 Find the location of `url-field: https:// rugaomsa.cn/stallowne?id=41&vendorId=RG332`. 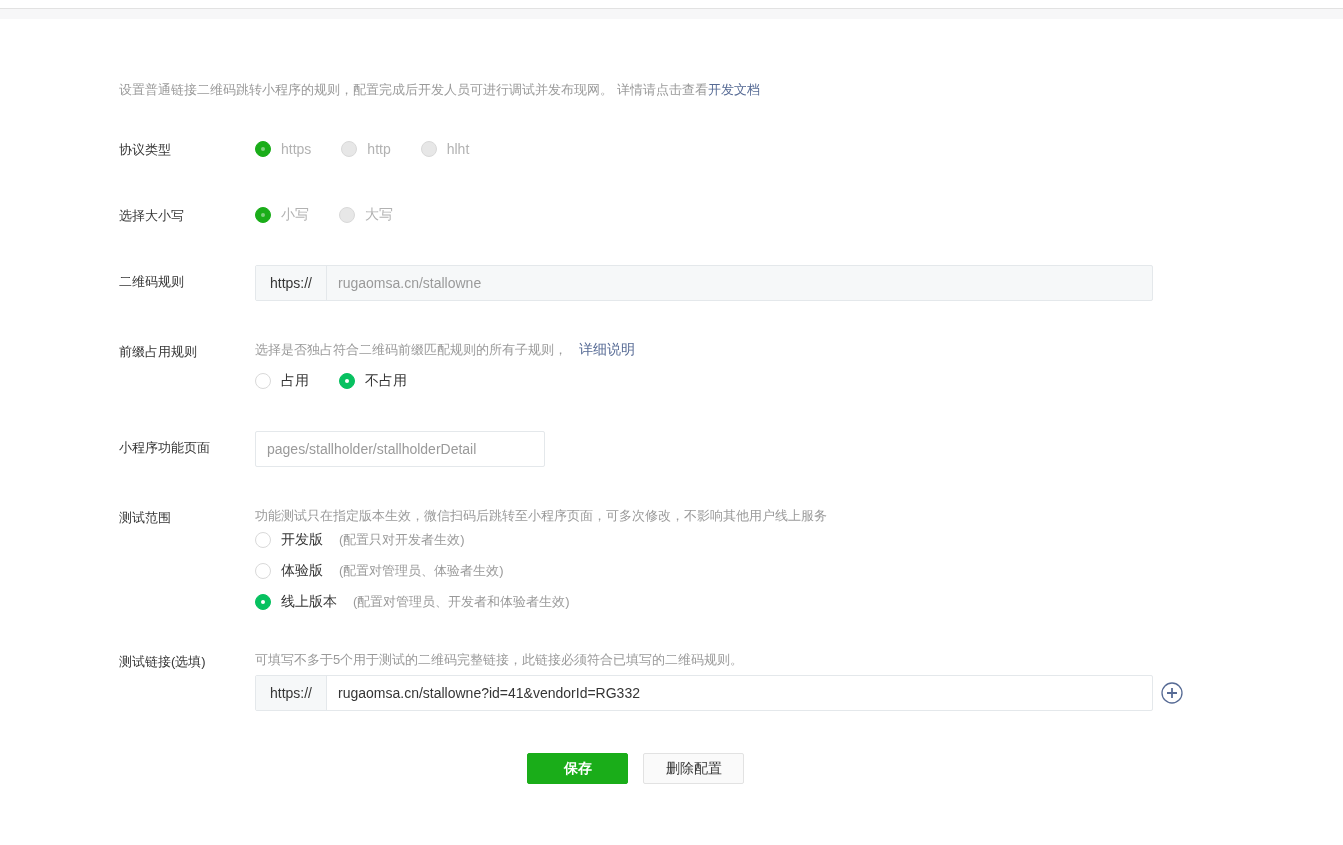

url-field: https:// rugaomsa.cn/stallowne?id=41&vendorId=RG332 is located at coordinates (704, 693).